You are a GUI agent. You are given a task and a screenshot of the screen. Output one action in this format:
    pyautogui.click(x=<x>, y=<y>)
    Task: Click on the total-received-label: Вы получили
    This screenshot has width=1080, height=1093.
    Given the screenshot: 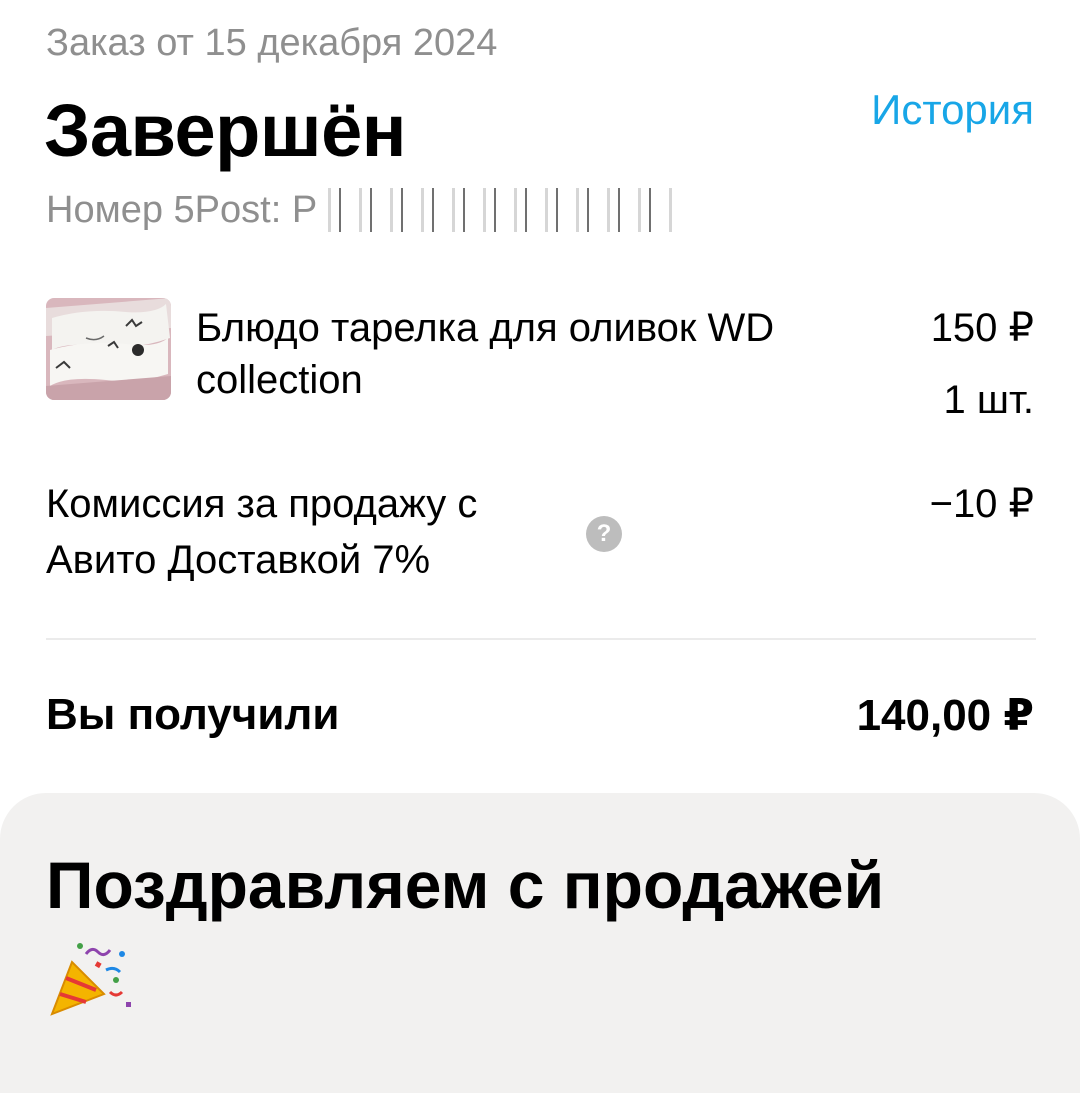 What is the action you would take?
    pyautogui.click(x=193, y=714)
    